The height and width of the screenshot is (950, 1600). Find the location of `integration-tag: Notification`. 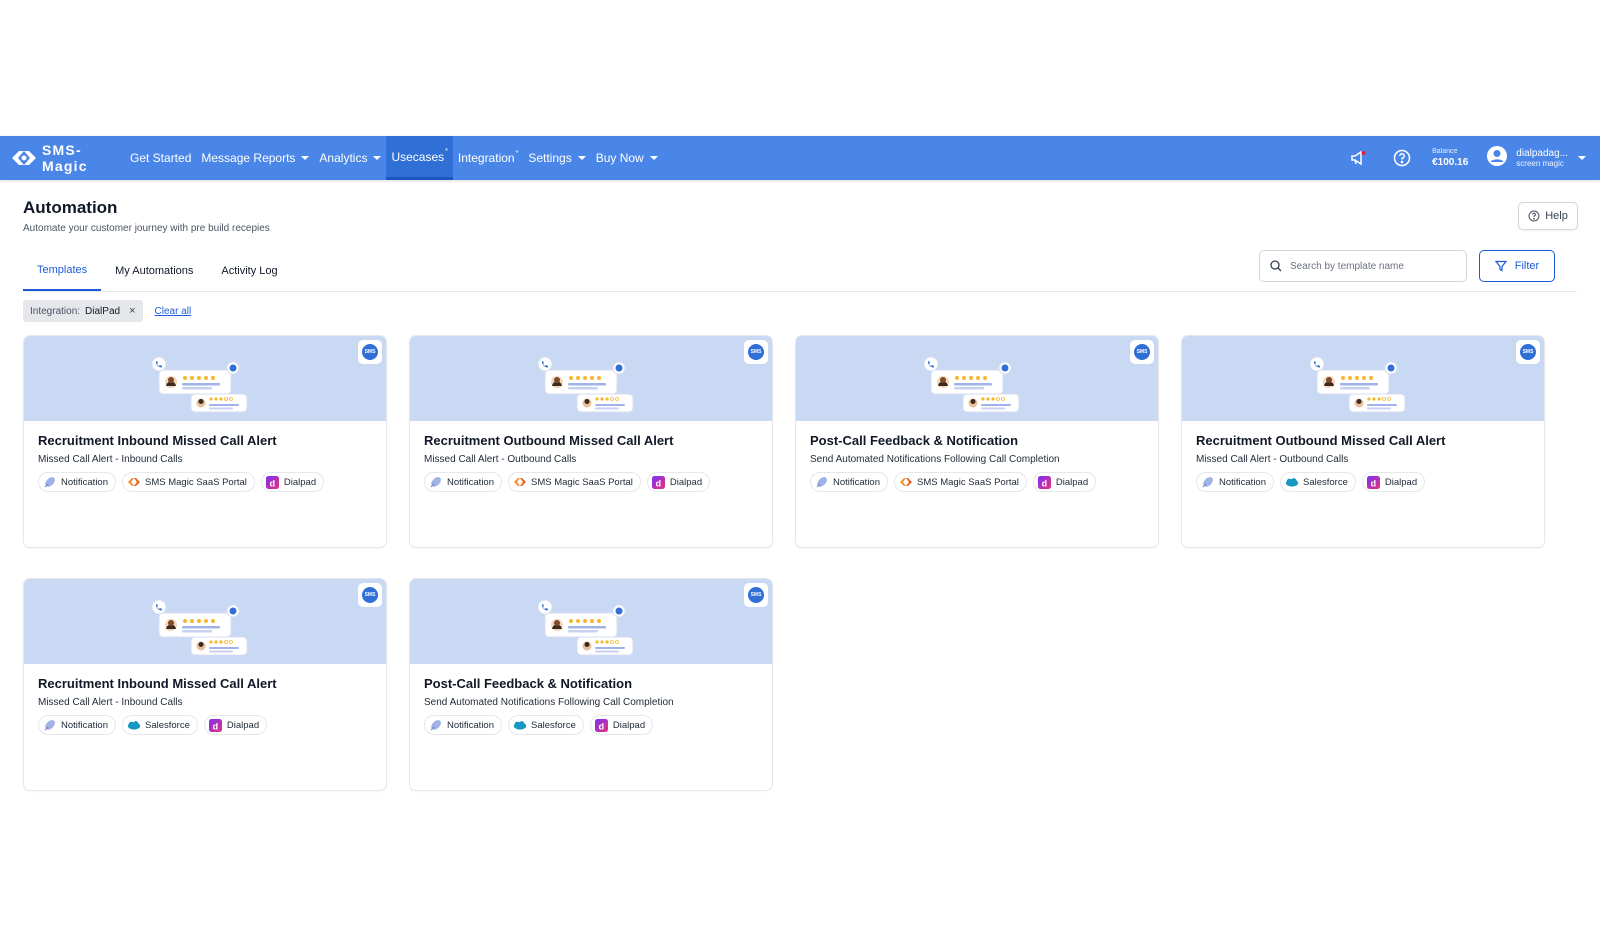

integration-tag: Notification is located at coordinates (463, 725).